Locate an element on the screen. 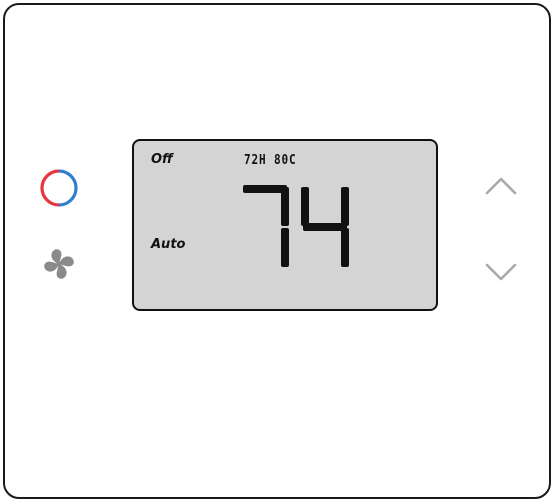 This screenshot has height=504, width=556. chevron-down-icon is located at coordinates (501, 272).